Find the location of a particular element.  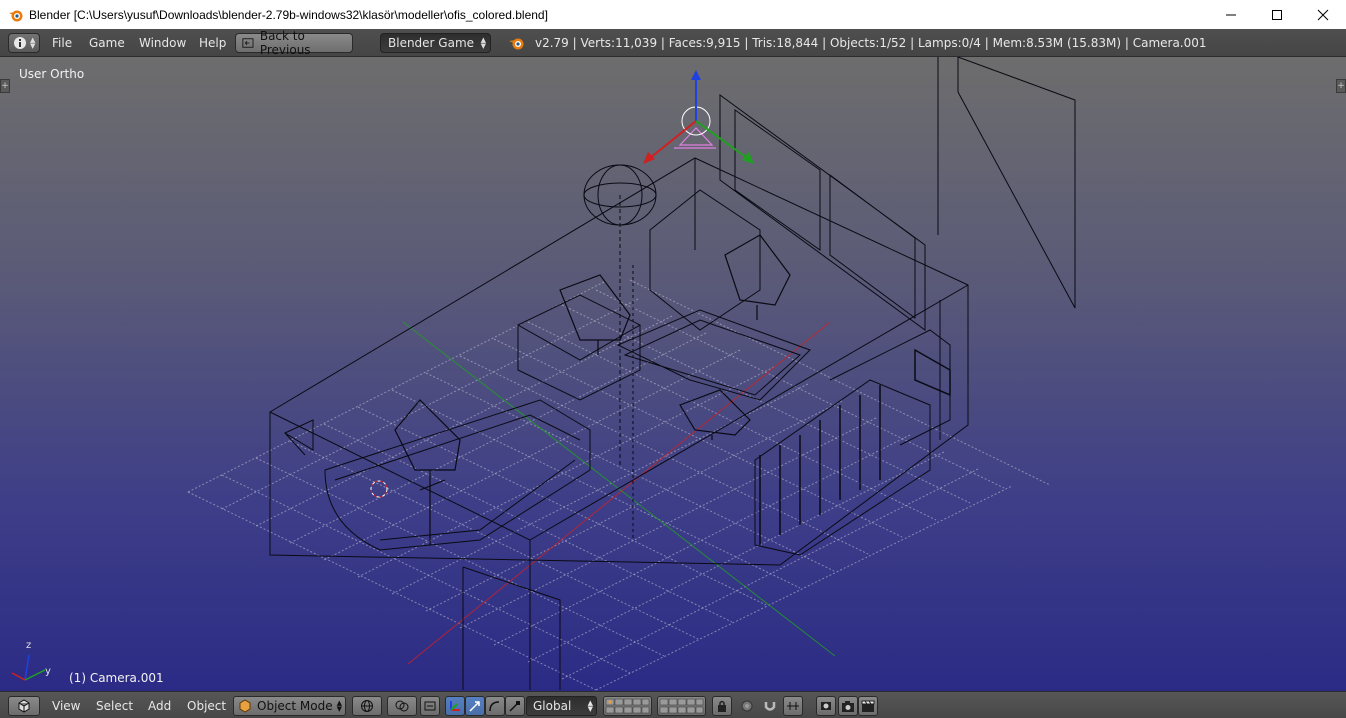

lock-camera-button is located at coordinates (722, 706).